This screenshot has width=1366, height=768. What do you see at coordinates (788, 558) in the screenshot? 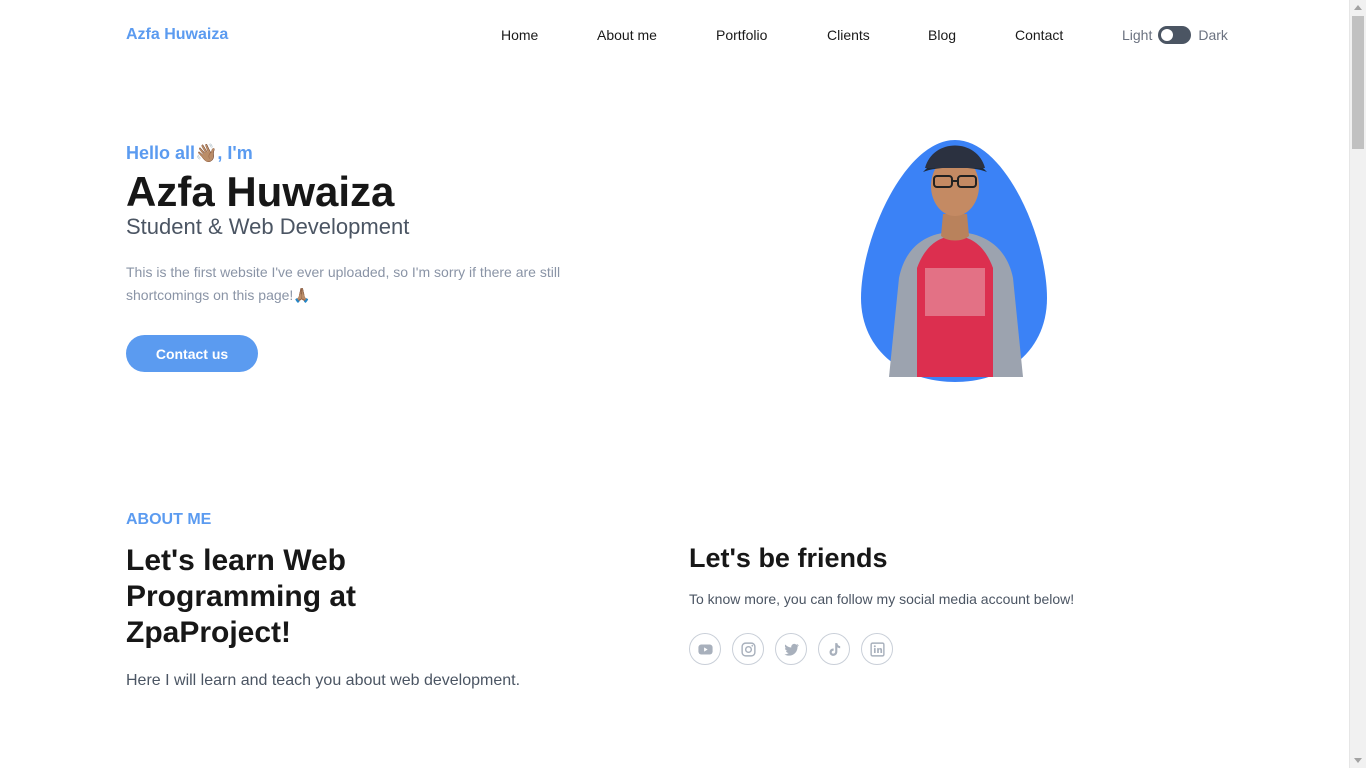
I see `friends-title: Let's be friends` at bounding box center [788, 558].